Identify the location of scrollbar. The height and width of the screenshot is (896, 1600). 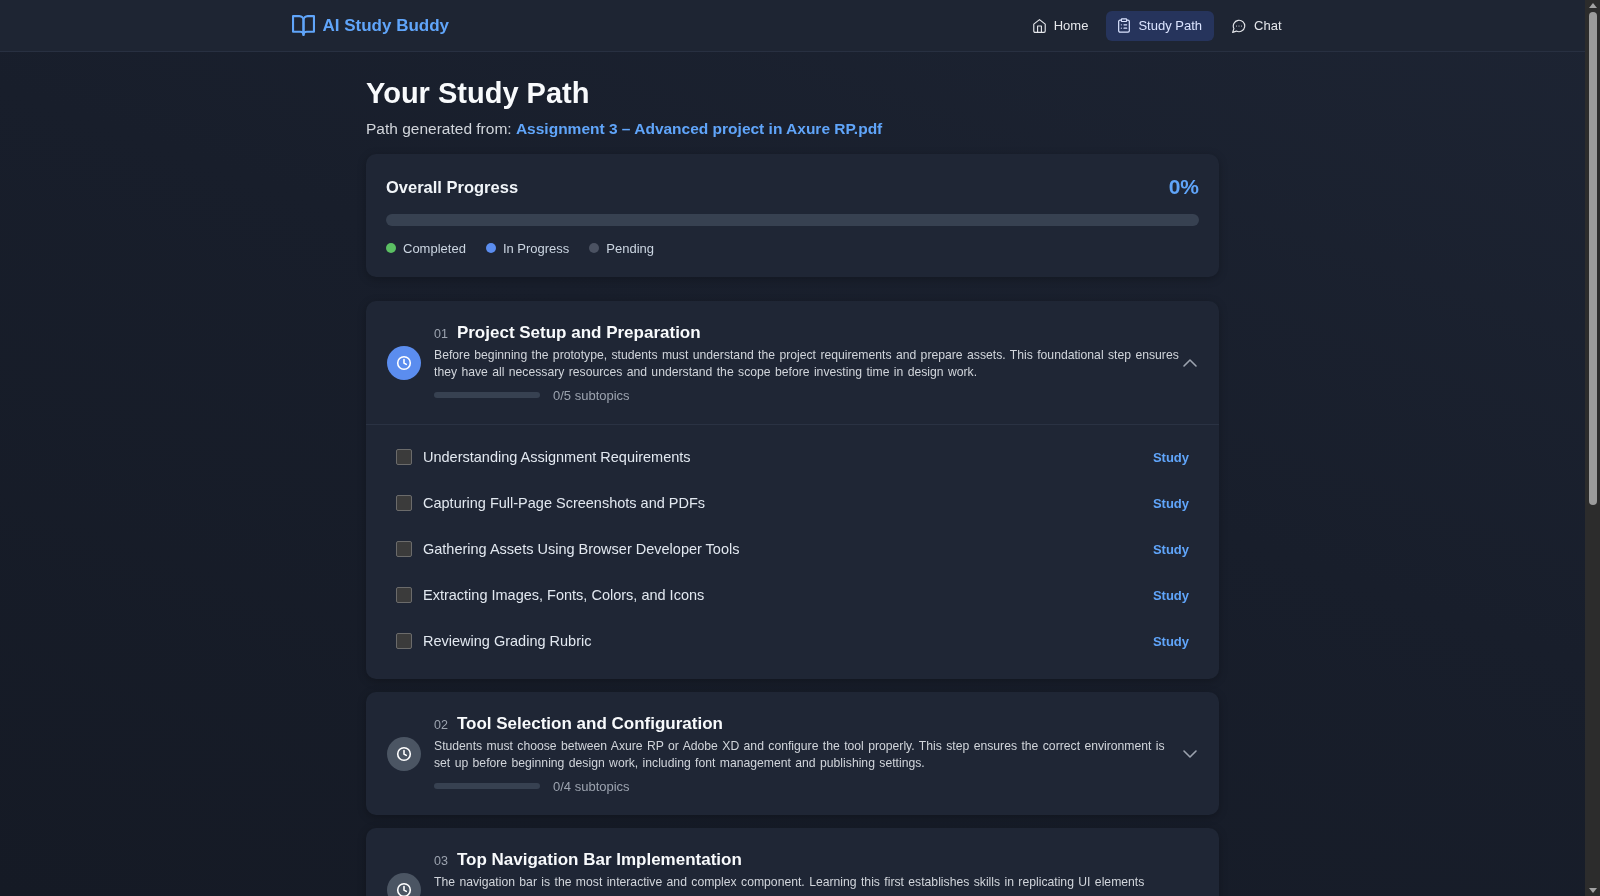
(1592, 448).